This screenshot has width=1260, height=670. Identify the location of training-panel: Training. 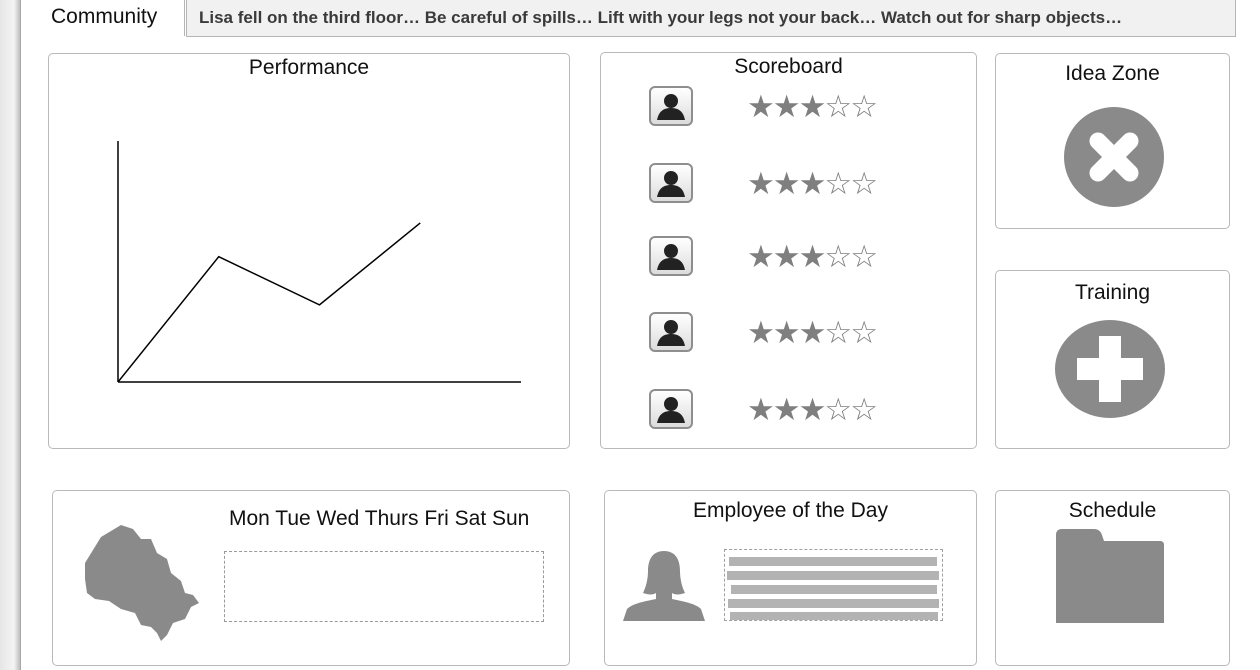
(1112, 359).